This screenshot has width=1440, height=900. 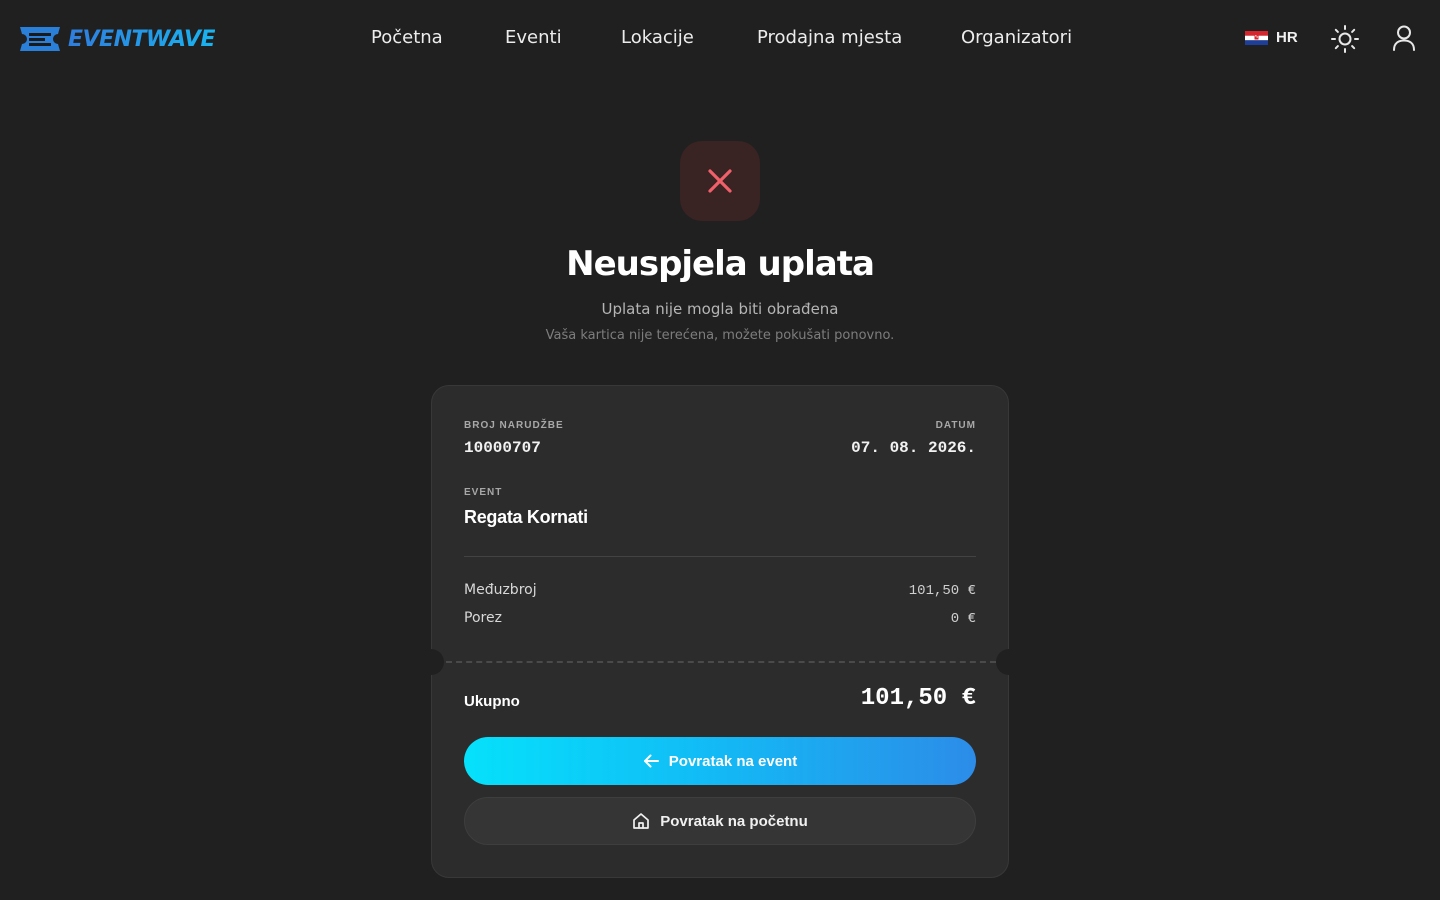 I want to click on status-subtitle: Uplata nije mogla biti obrađena, so click(x=720, y=309).